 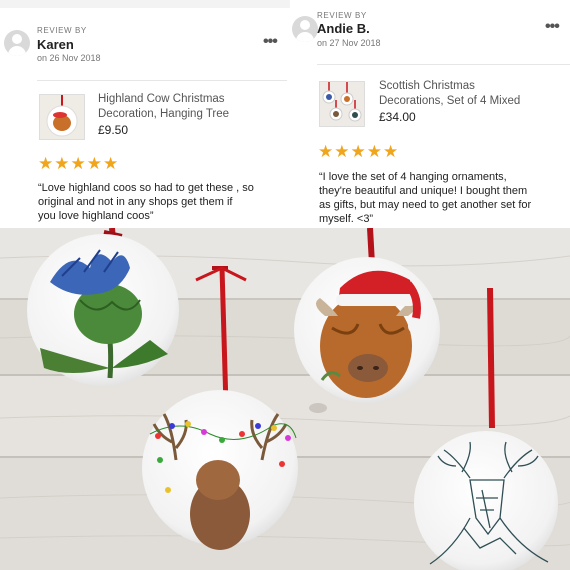 What do you see at coordinates (161, 99) in the screenshot?
I see `product-title-line: Highland Cow Christmas` at bounding box center [161, 99].